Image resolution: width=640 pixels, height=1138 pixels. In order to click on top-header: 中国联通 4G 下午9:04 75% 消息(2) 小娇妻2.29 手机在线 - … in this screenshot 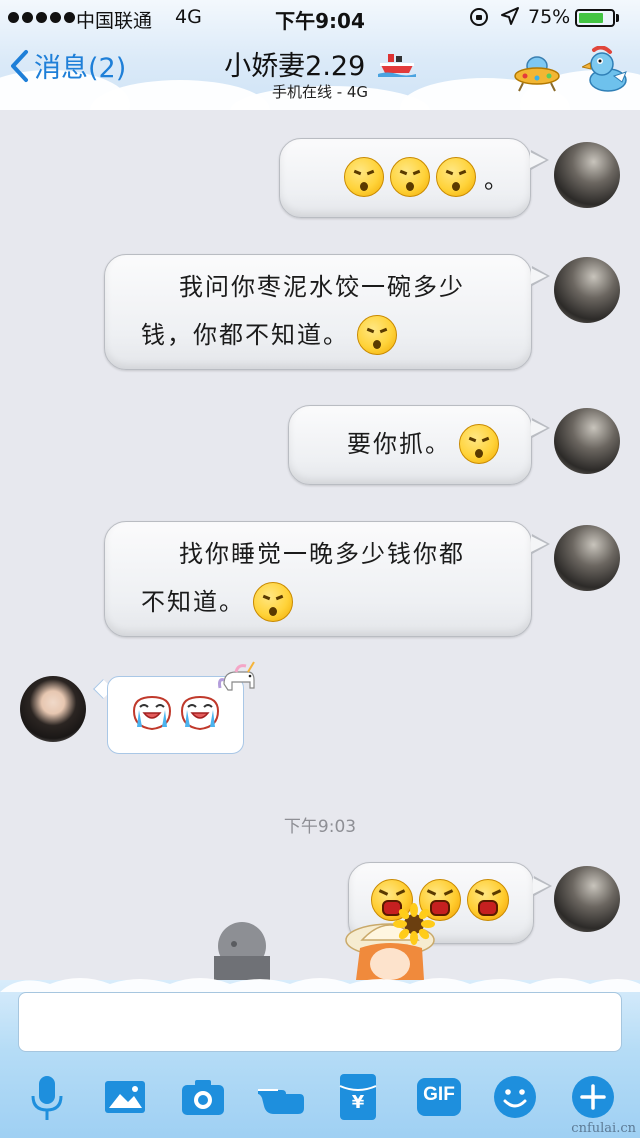, I will do `click(320, 55)`.